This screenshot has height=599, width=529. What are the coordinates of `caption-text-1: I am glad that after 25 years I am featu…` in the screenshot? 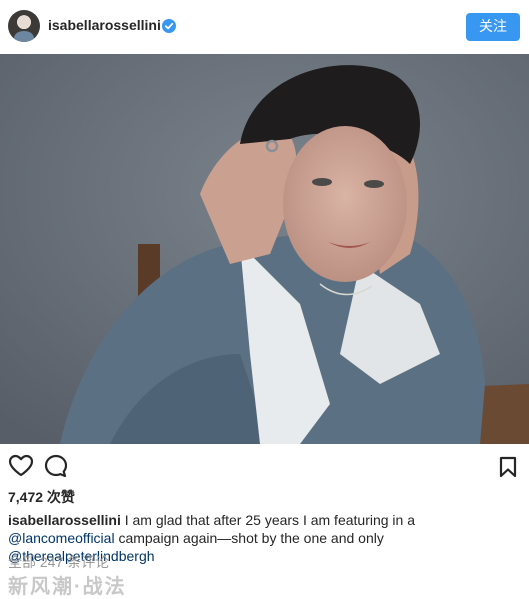 It's located at (268, 520).